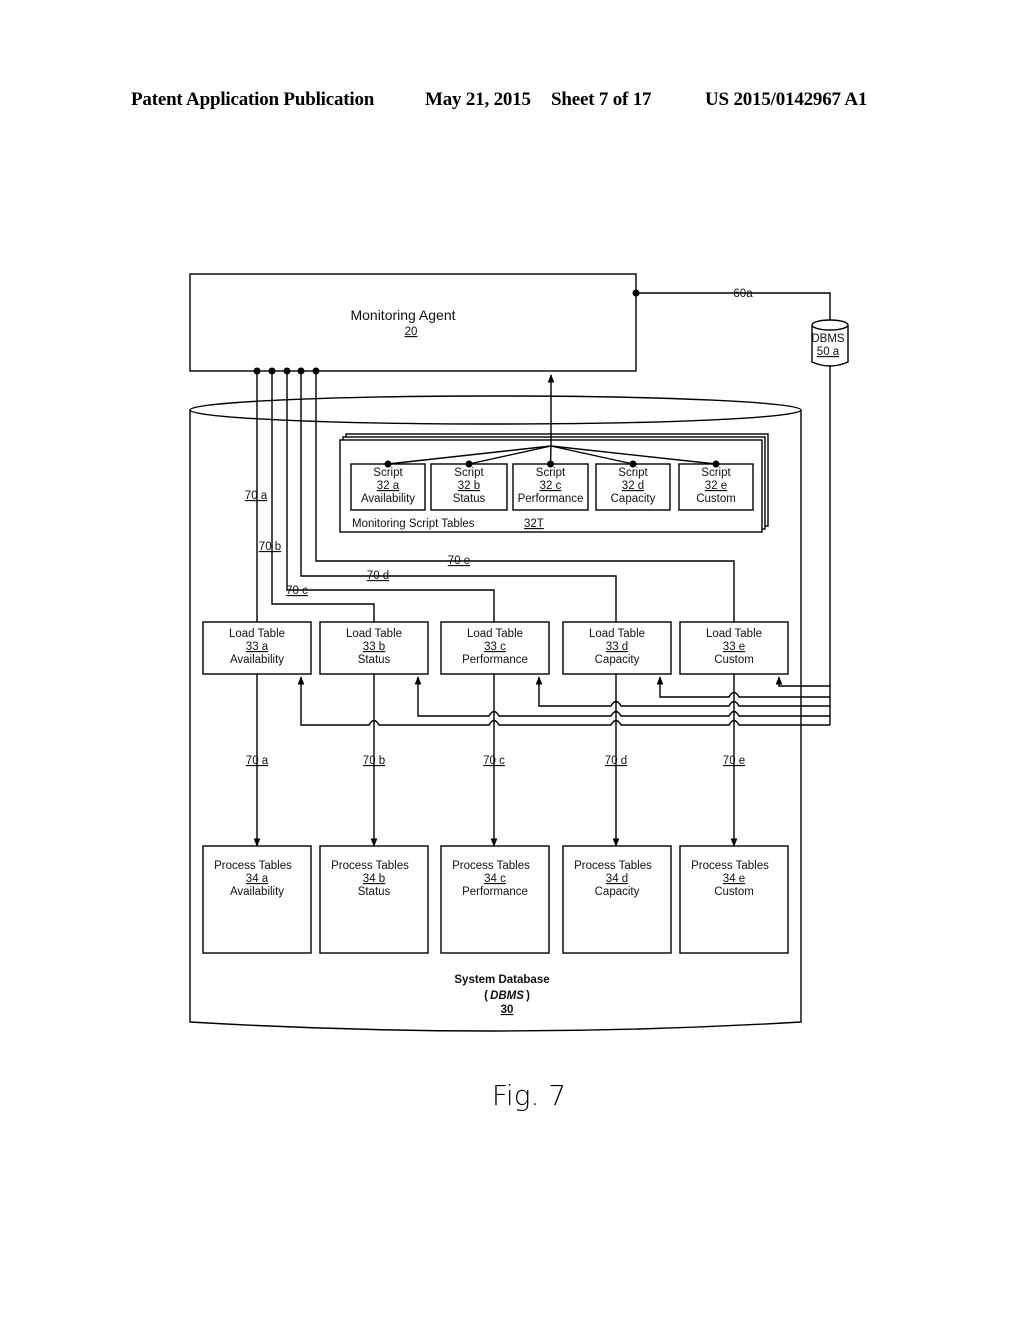 This screenshot has width=1024, height=1320. Describe the element at coordinates (495, 660) in the screenshot. I see `load-table-kind: Performance` at that location.